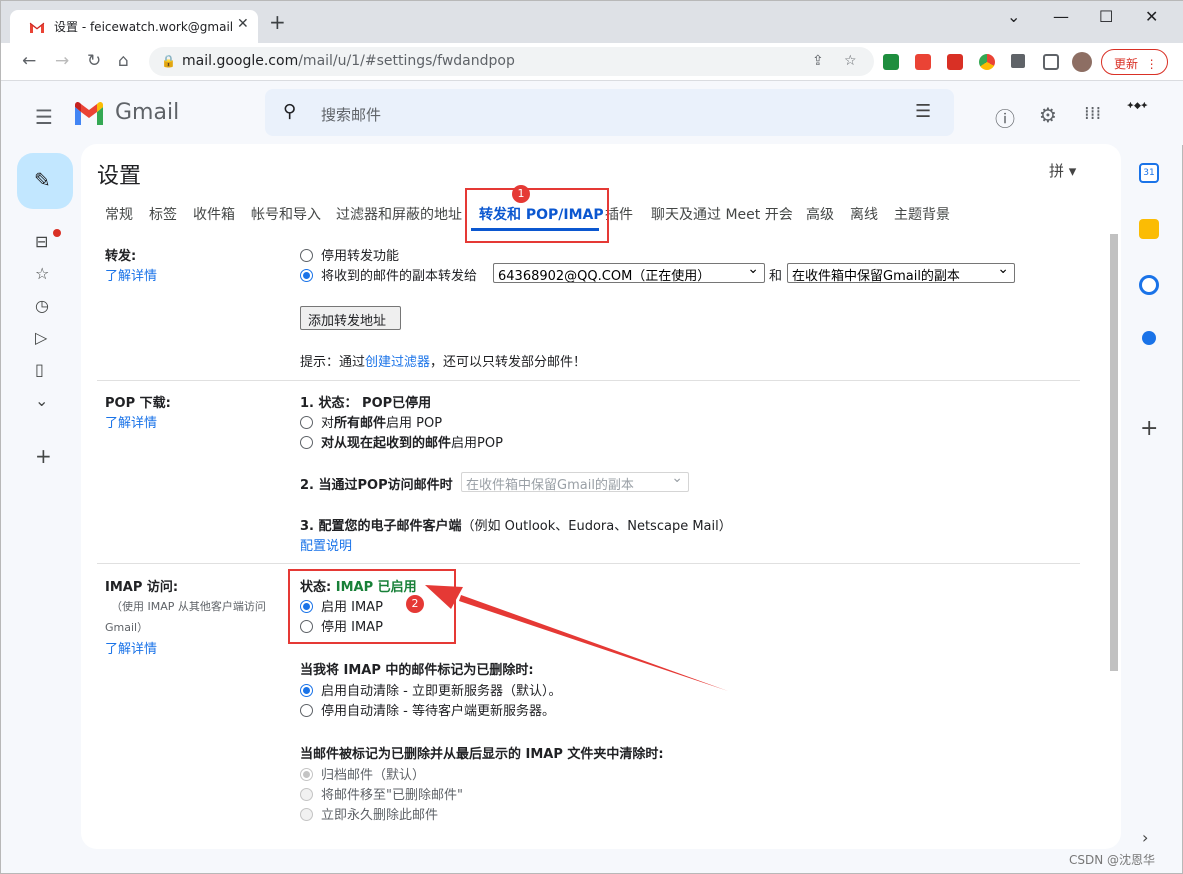 The image size is (1183, 874). I want to click on tab-strip: 设置 - feicewatch.work@gmail ✕ + ⌄ — ☐ ✕, so click(592, 22).